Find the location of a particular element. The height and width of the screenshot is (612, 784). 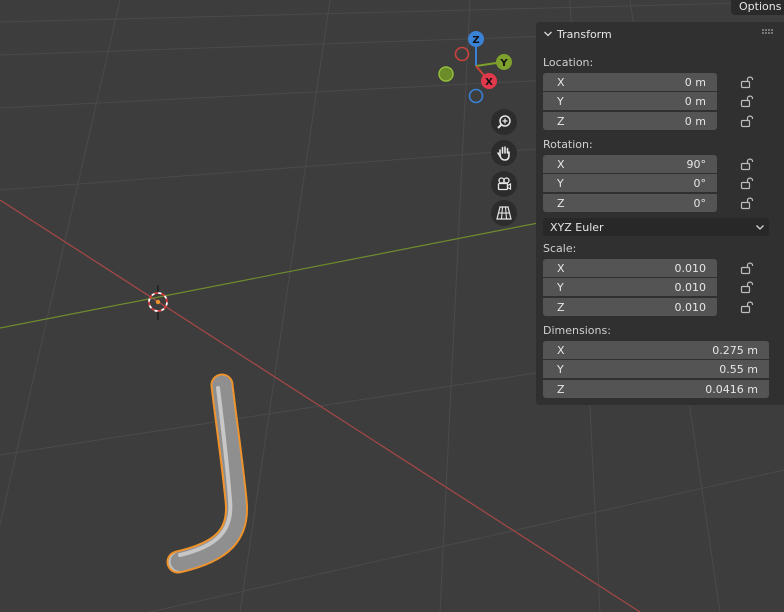

scale-y-value: 0.010 is located at coordinates (690, 287).